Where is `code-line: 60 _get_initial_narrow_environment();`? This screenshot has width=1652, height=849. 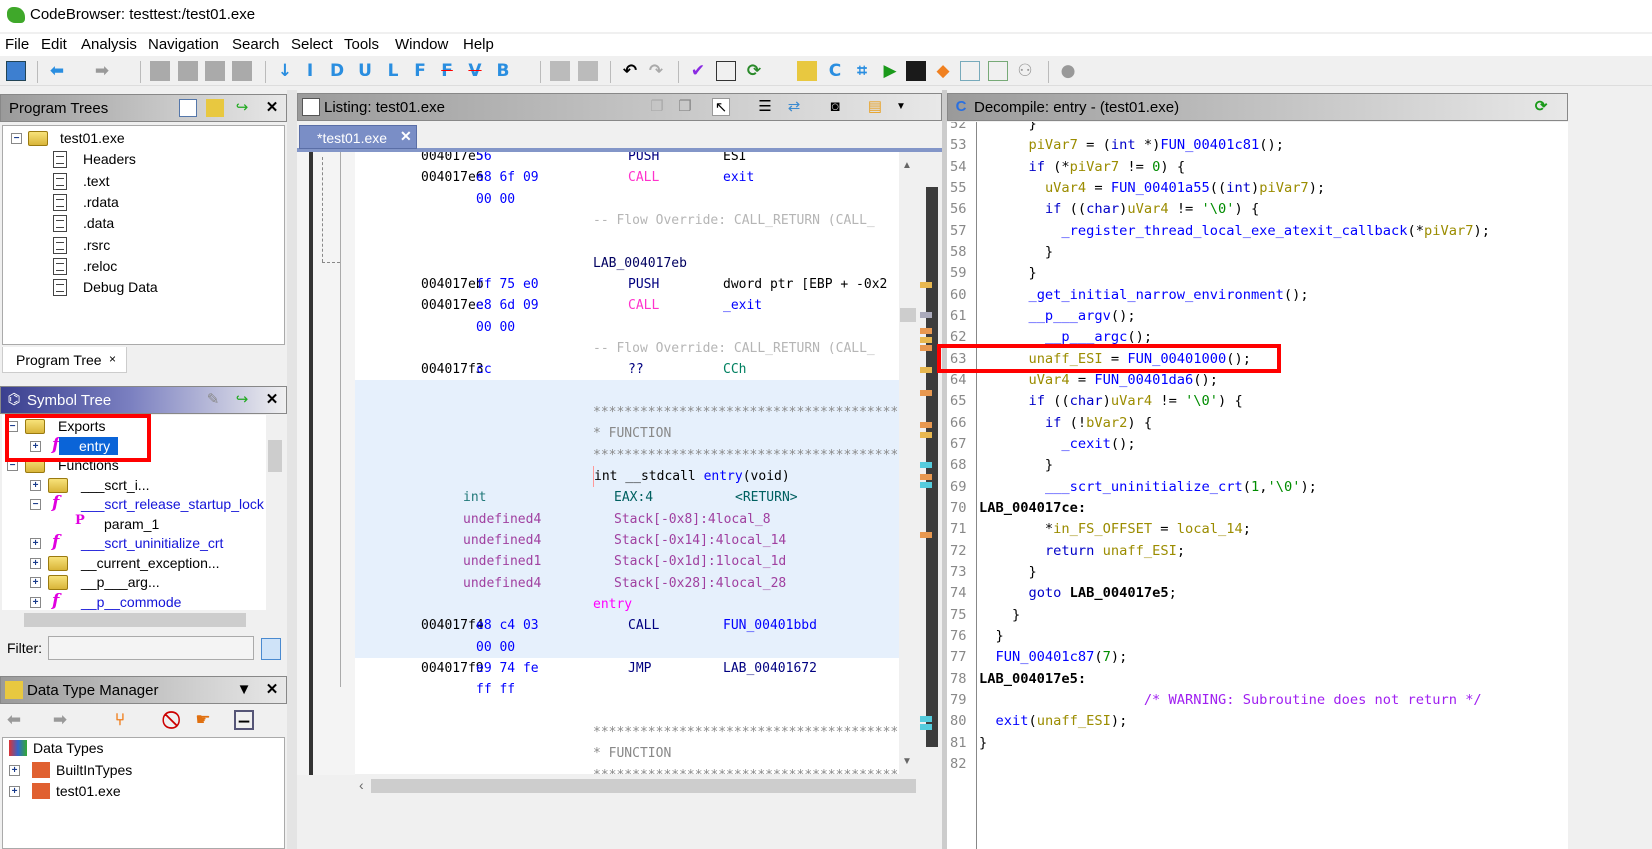
code-line: 60 _get_initial_narrow_environment(); is located at coordinates (1257, 295).